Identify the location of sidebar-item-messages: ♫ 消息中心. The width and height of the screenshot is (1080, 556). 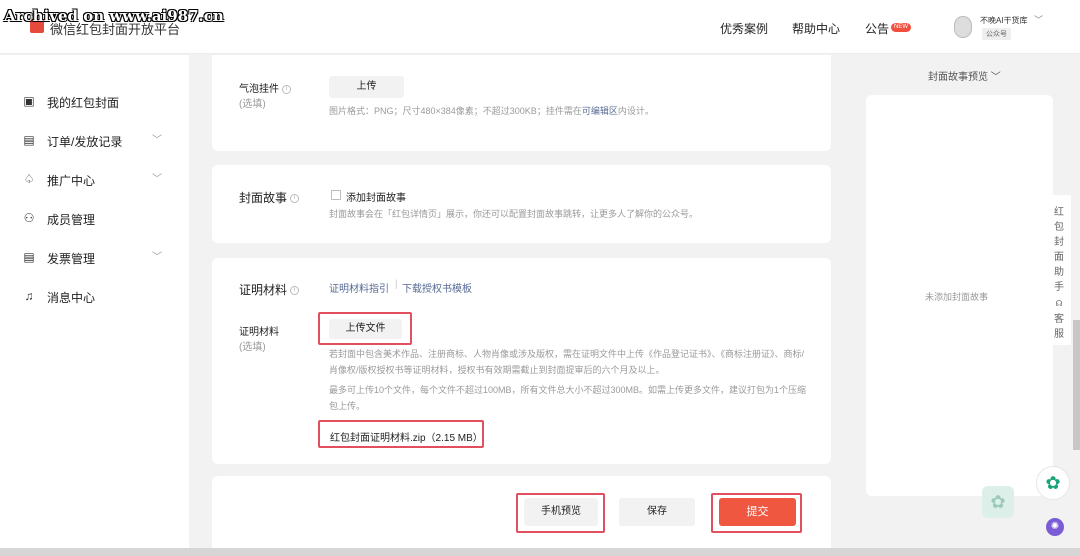
(97, 297).